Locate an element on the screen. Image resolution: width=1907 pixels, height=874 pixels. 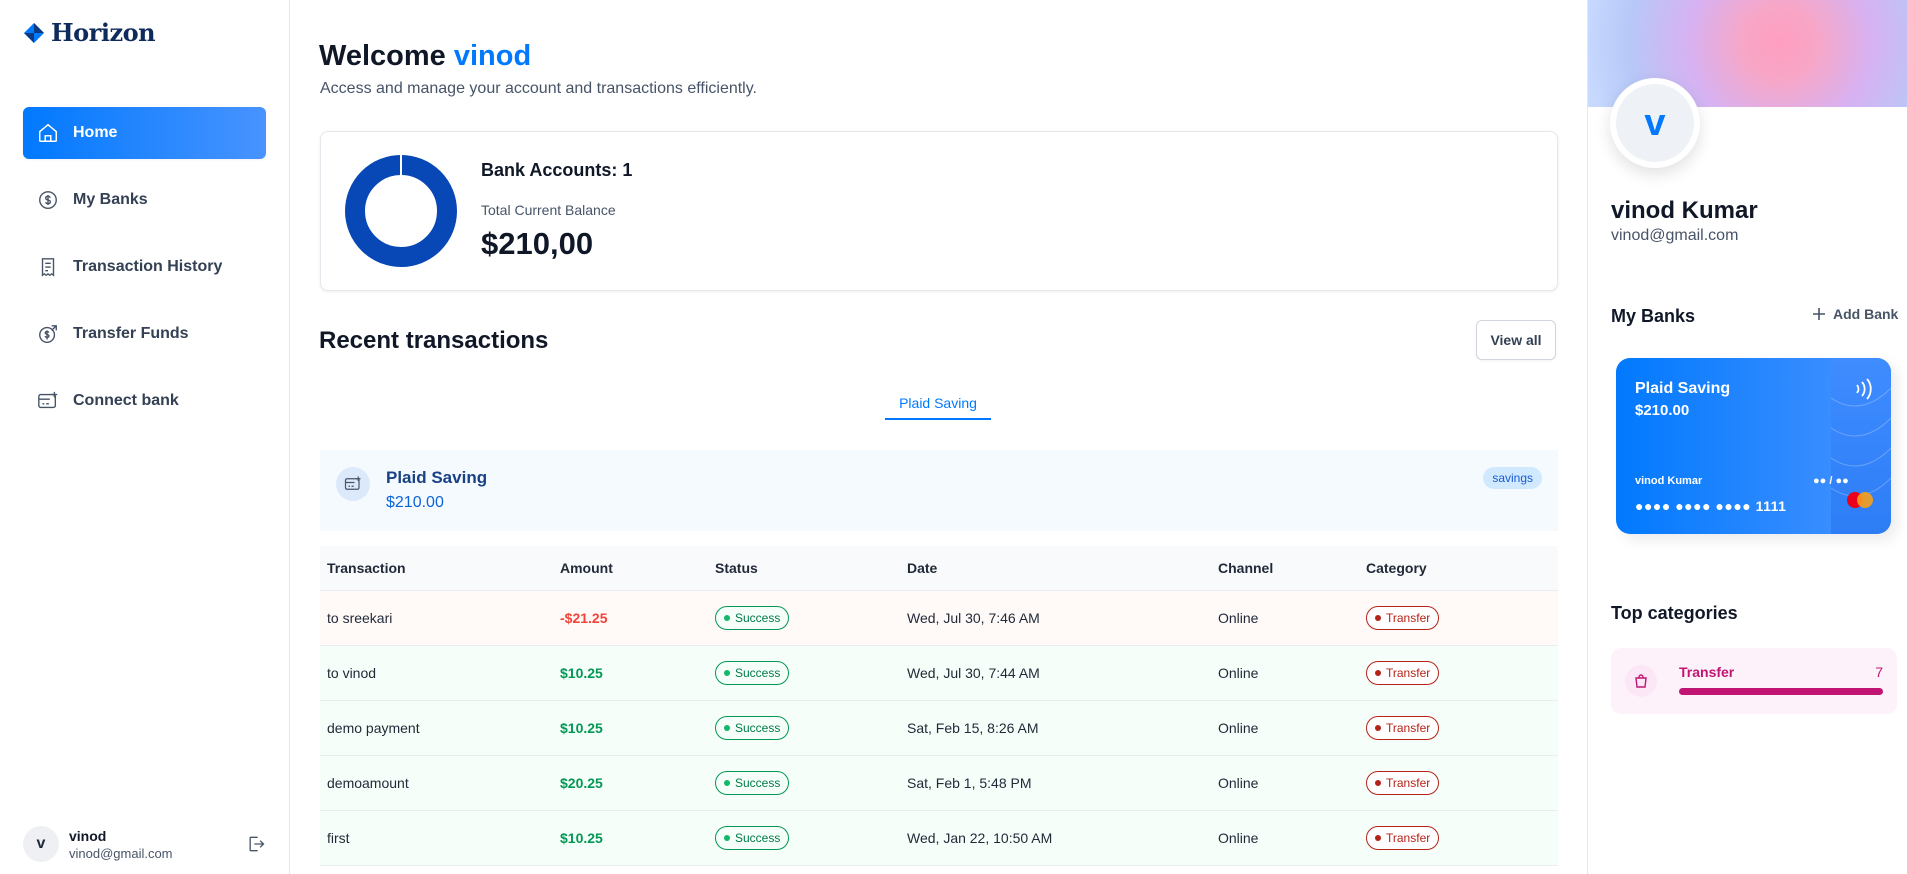
transaction-date: Sat, Feb 1, 5:48 PM is located at coordinates (969, 783).